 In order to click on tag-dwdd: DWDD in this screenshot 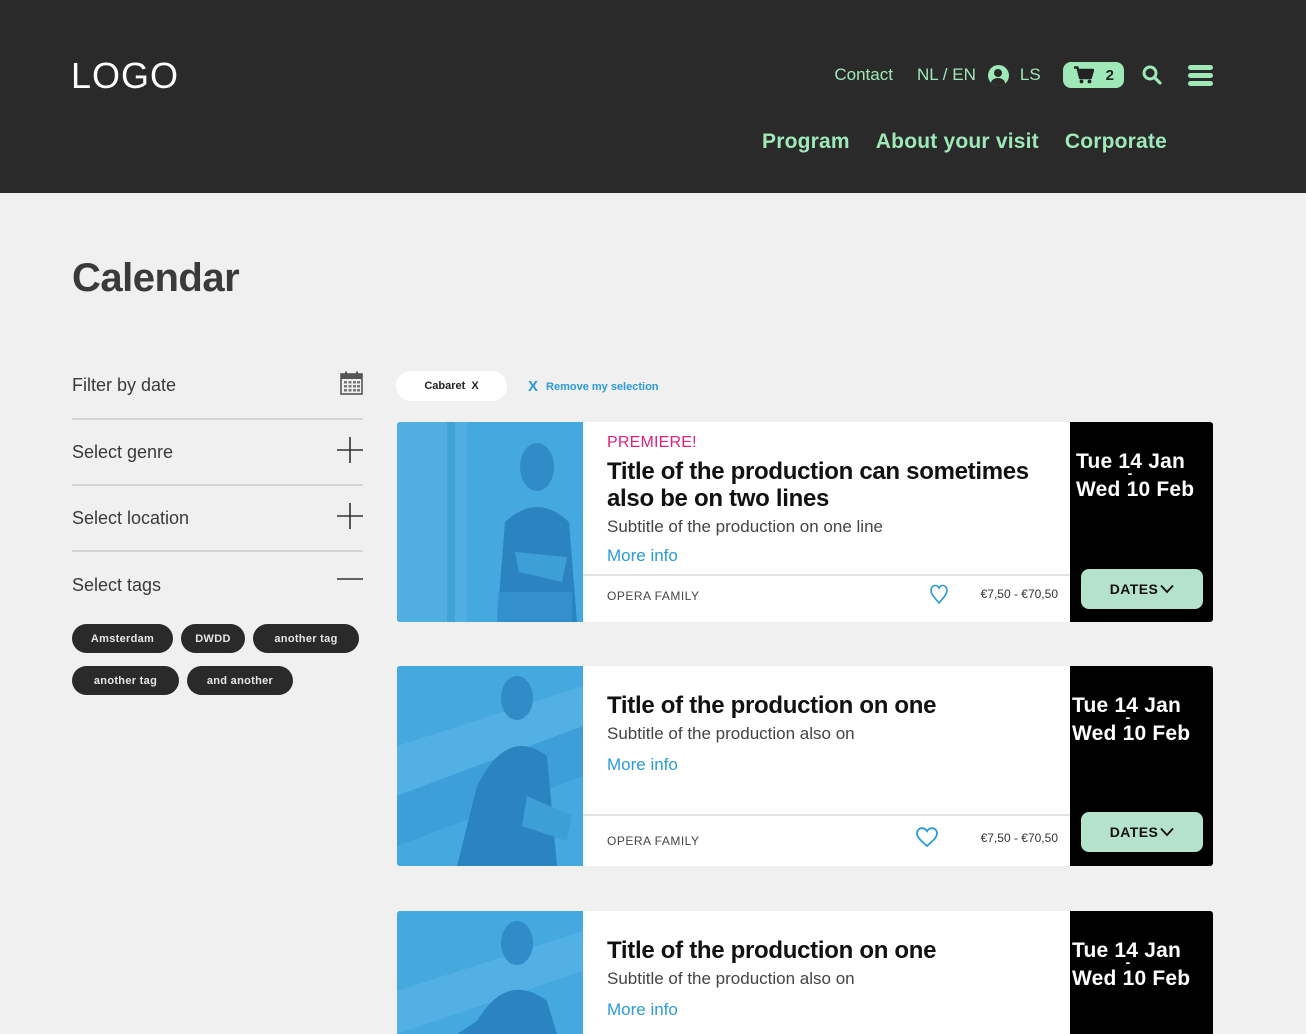, I will do `click(213, 638)`.